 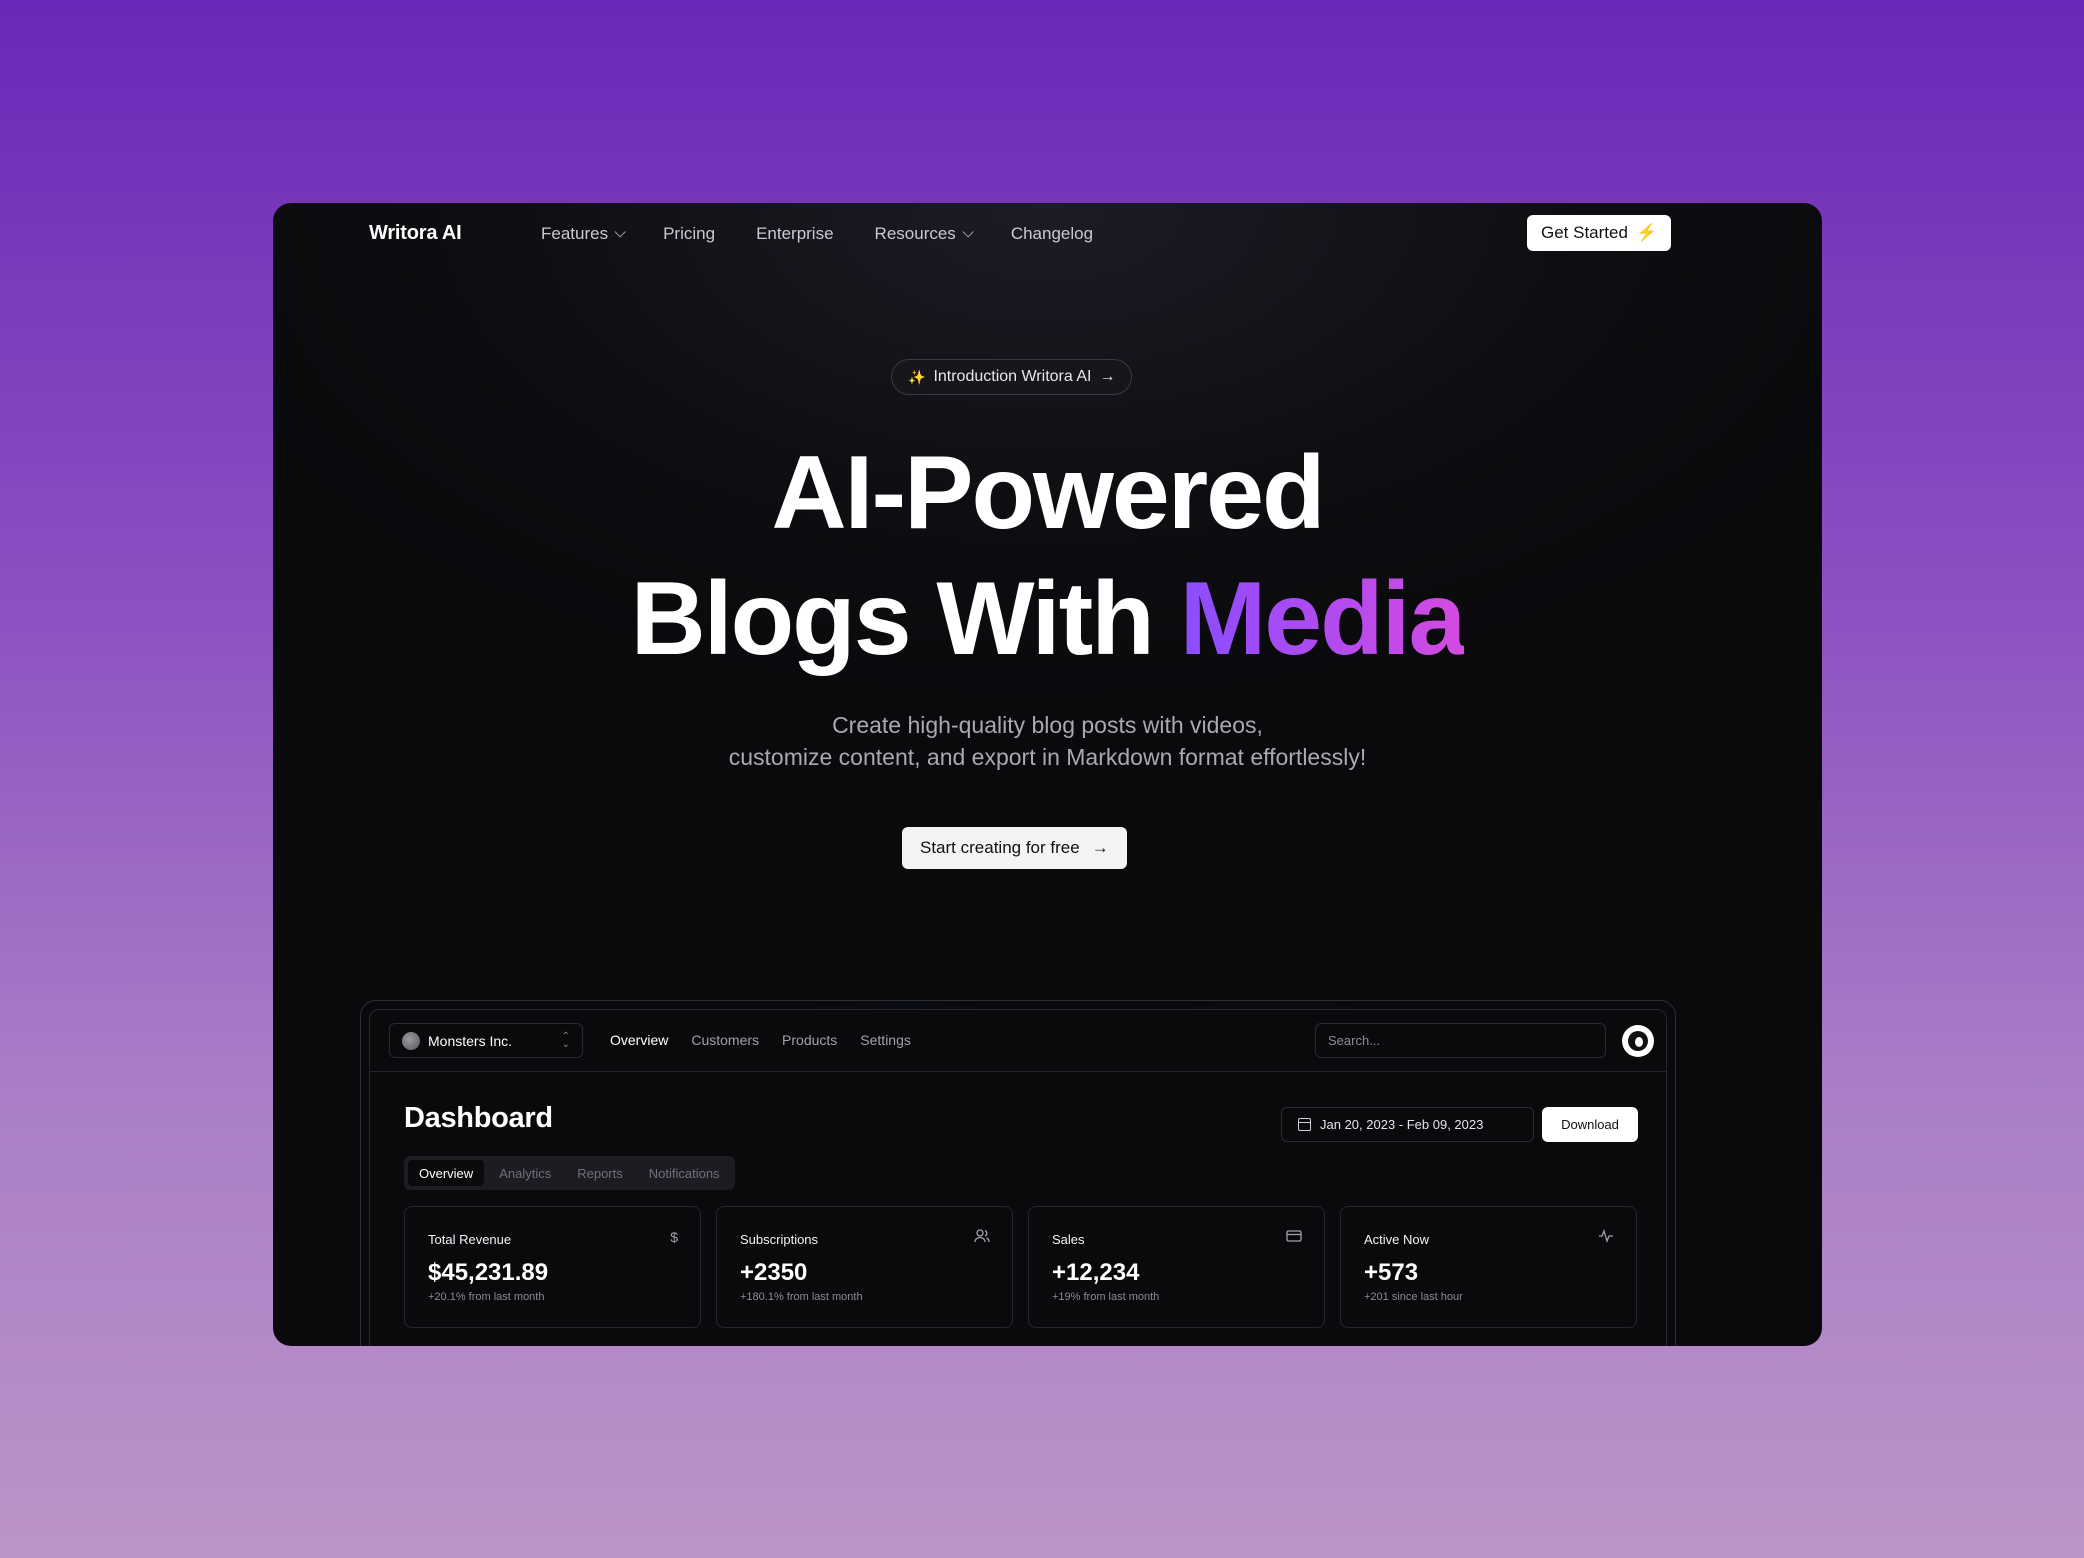 I want to click on stat-card-sales: Sales +12,234 +19% from last month, so click(x=1176, y=1267).